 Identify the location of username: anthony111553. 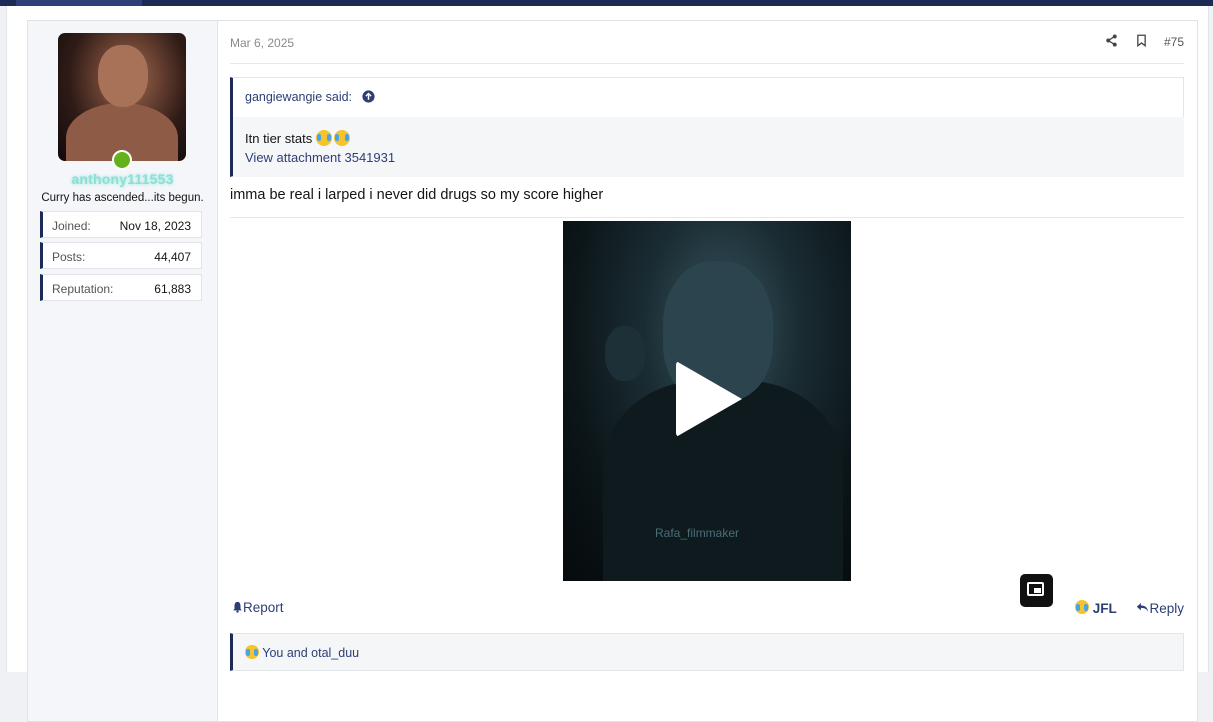
(122, 179).